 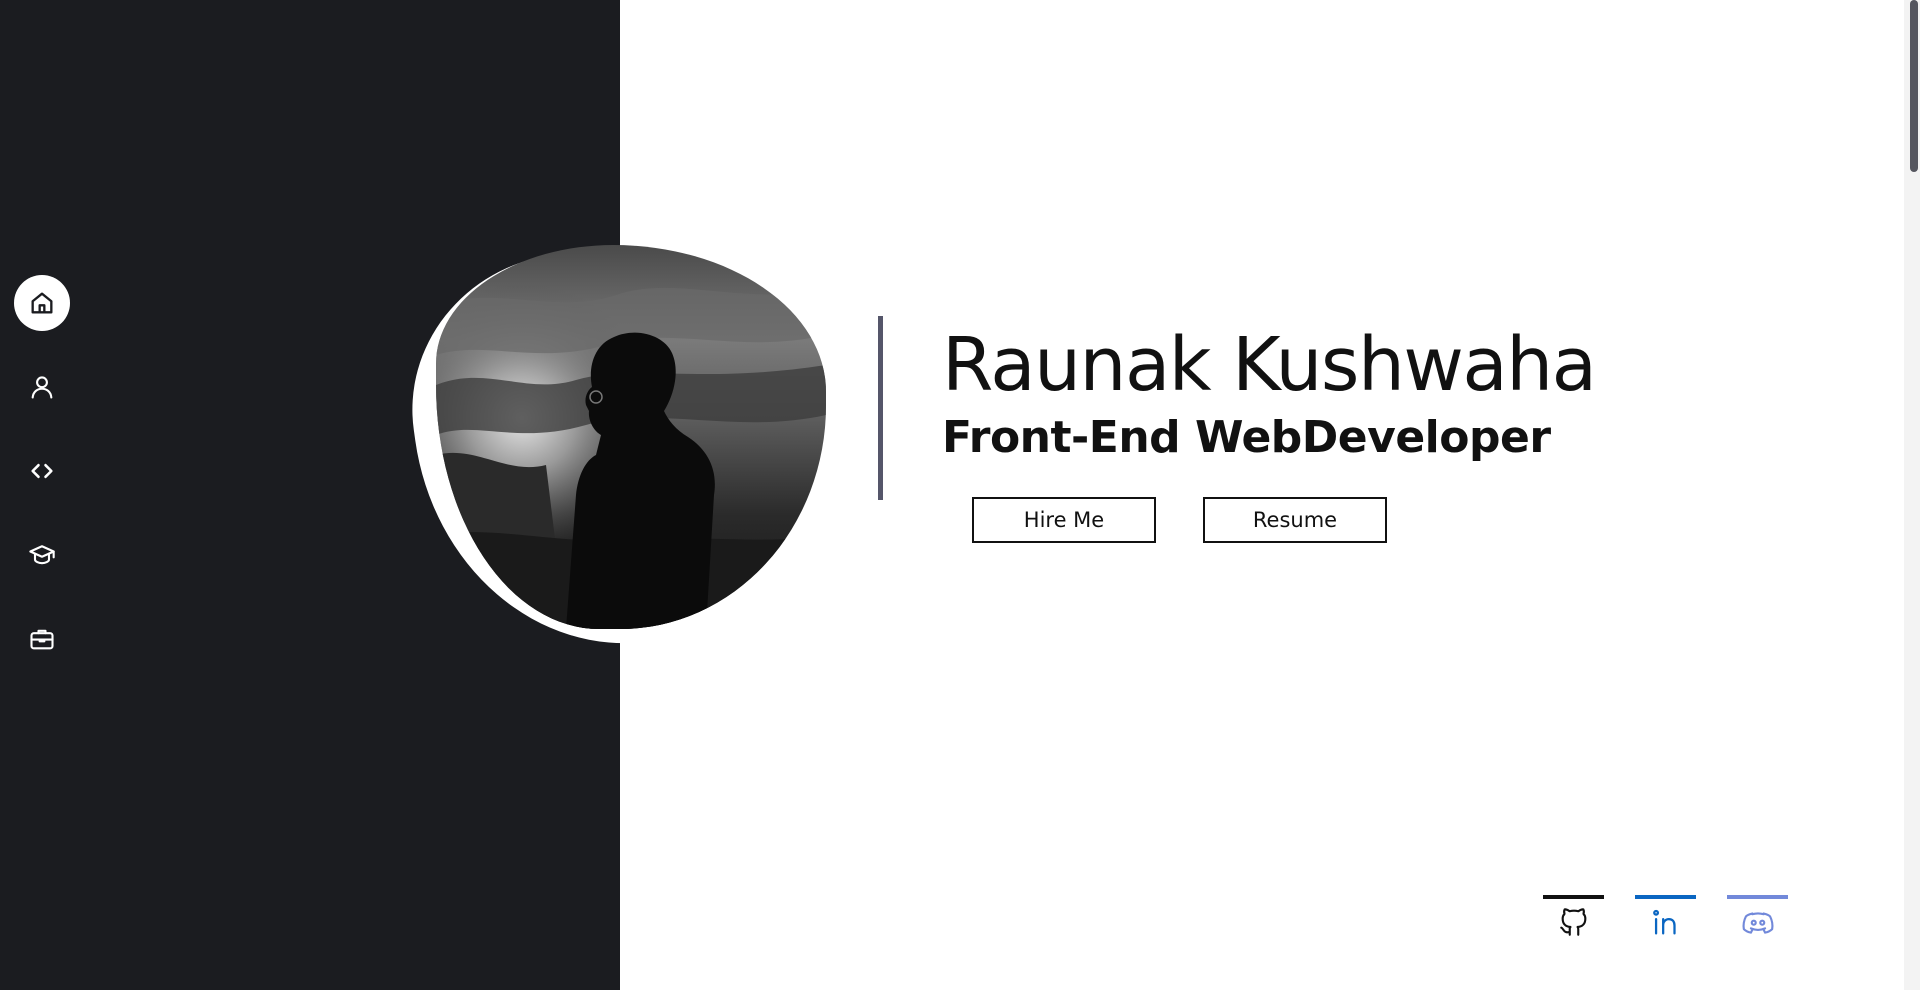 I want to click on hero-role: Front-End WebDeveloper, so click(x=1246, y=437).